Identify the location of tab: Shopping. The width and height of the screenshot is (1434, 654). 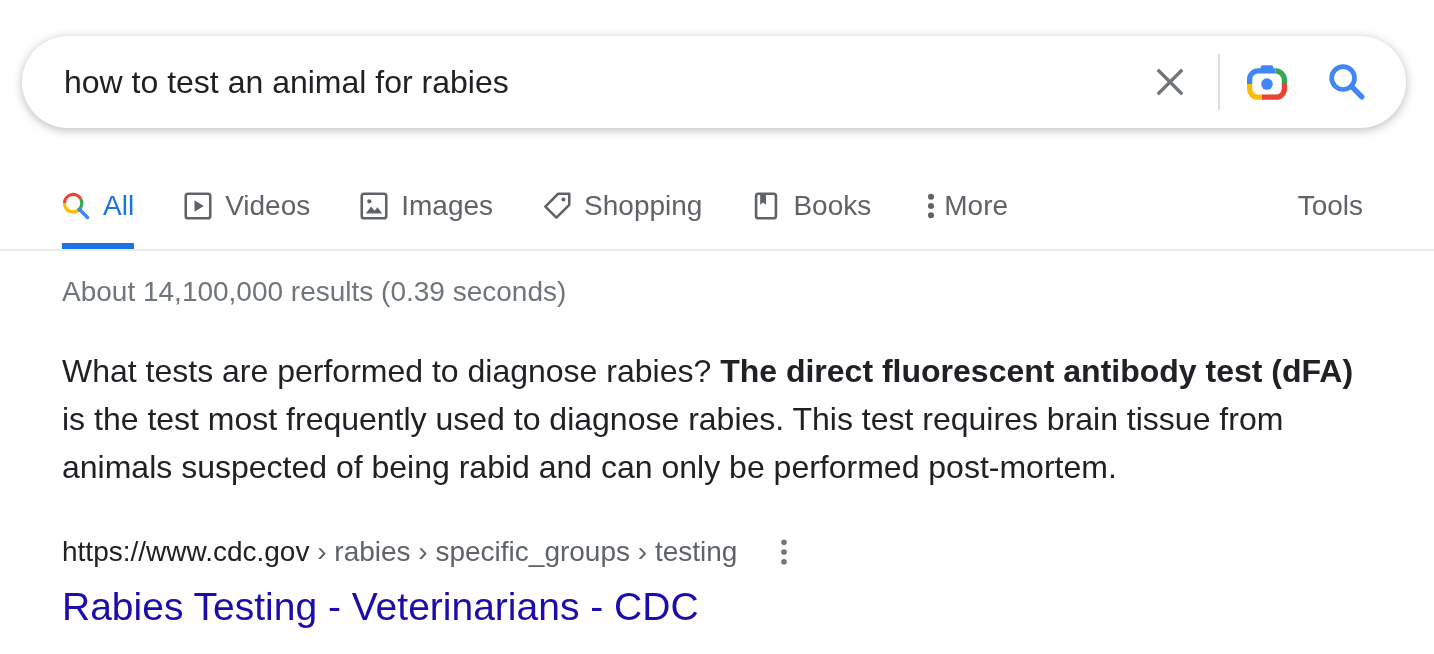
(623, 209).